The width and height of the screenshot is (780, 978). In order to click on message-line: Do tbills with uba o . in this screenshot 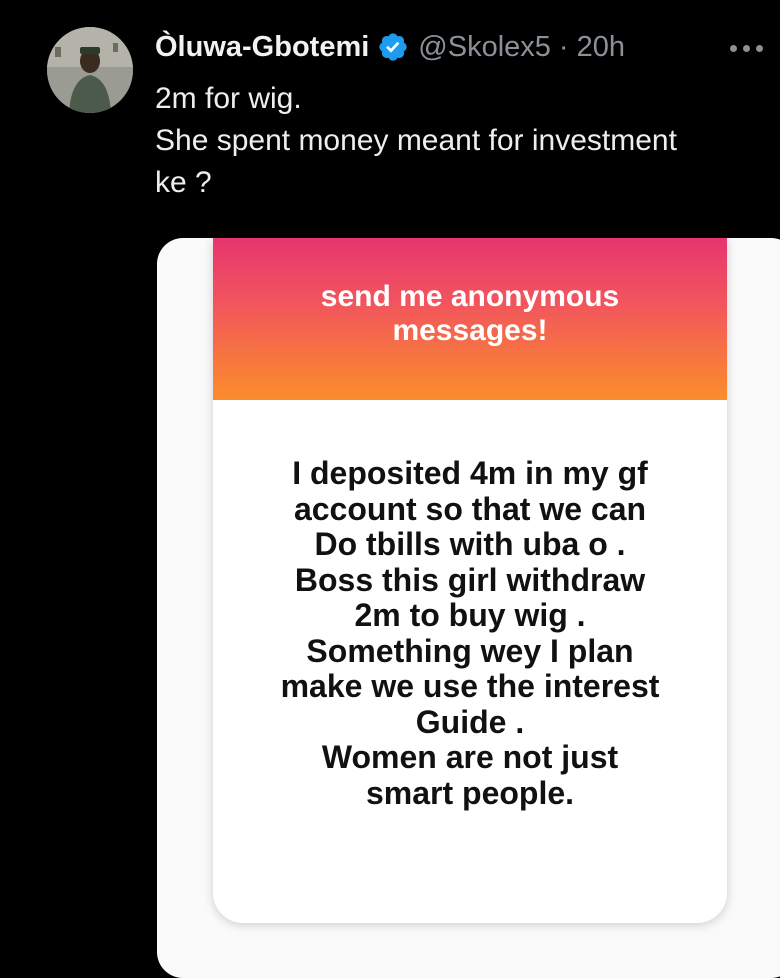, I will do `click(470, 544)`.